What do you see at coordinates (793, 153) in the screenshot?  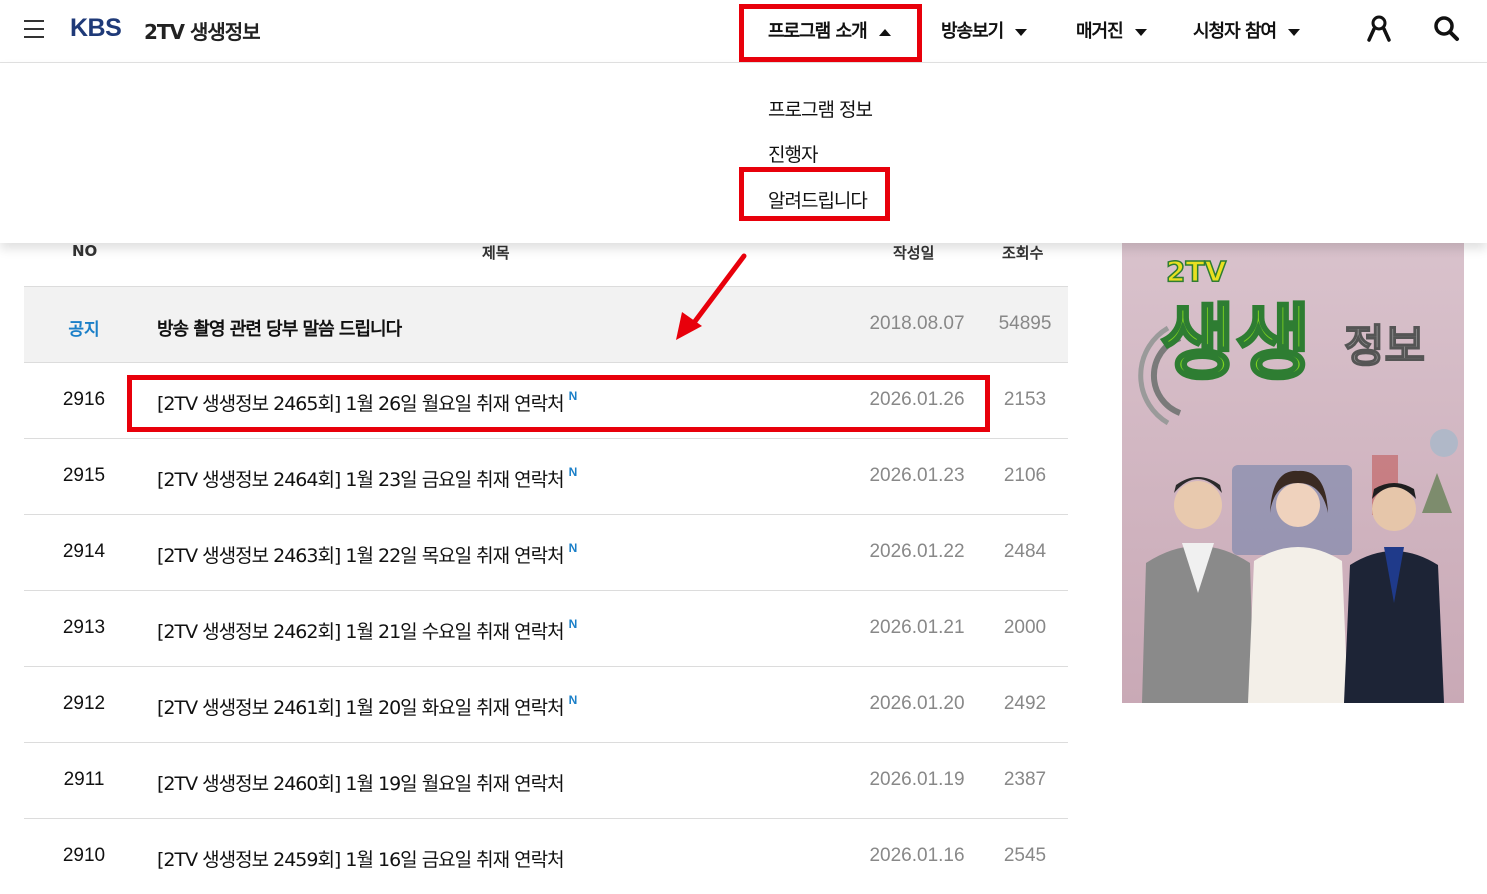 I see `dropdown-item-host: 진행자` at bounding box center [793, 153].